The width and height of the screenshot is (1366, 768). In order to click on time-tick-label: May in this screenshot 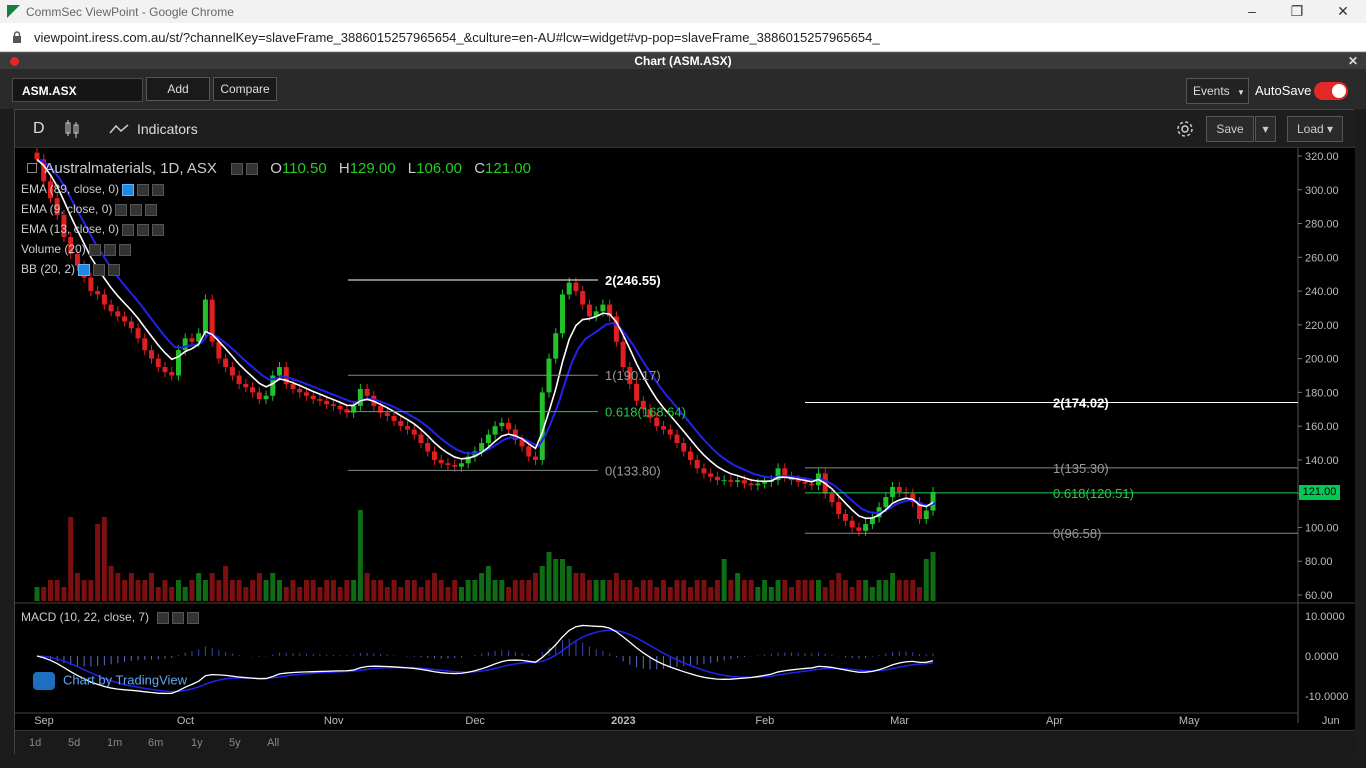, I will do `click(1189, 721)`.